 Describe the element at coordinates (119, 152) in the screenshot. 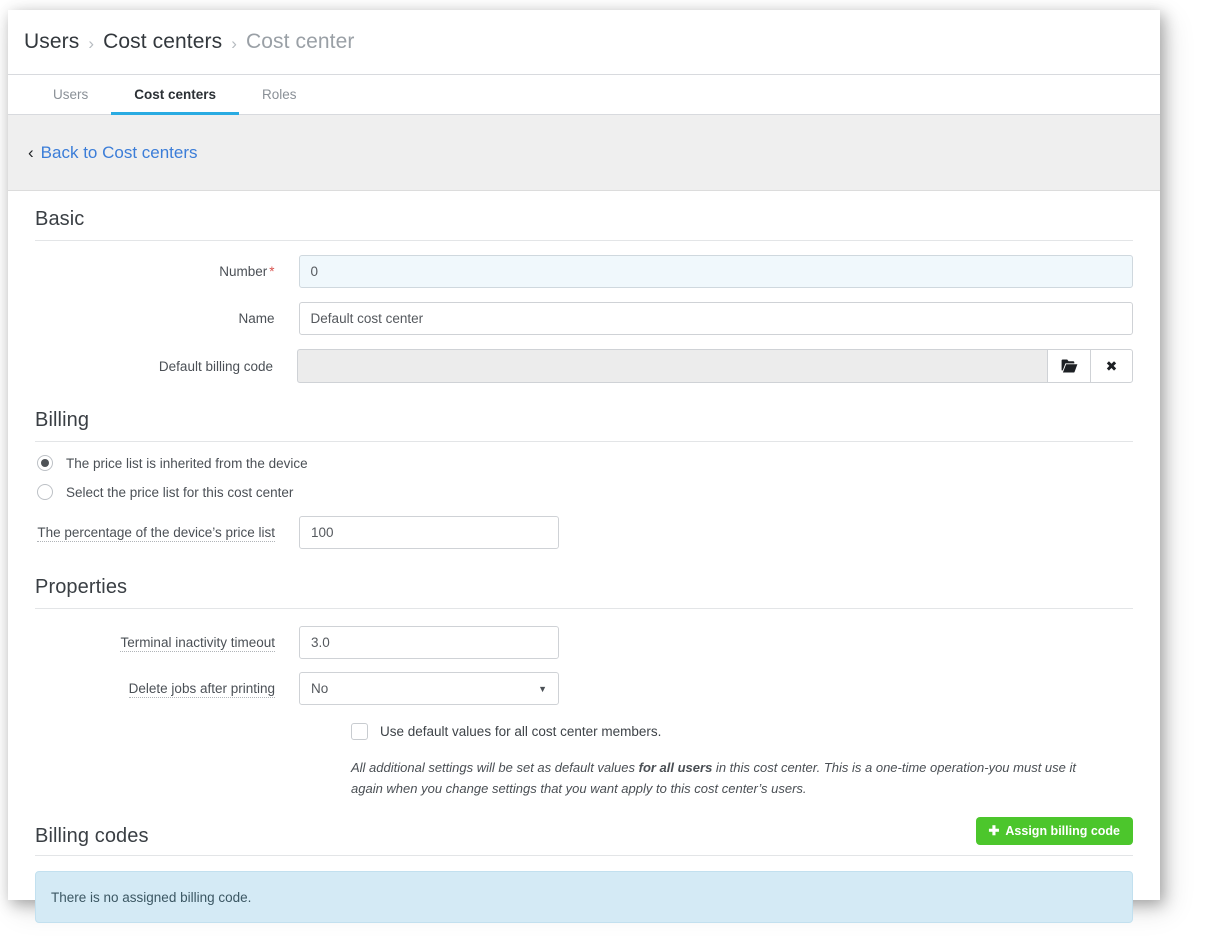

I see `back-link-label: Back to Cost centers` at that location.